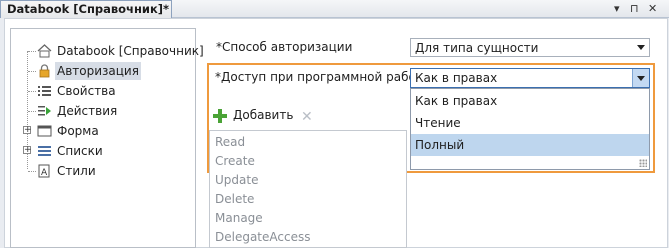  What do you see at coordinates (284, 47) in the screenshot?
I see `auth-method-label: *Способ авторизации` at bounding box center [284, 47].